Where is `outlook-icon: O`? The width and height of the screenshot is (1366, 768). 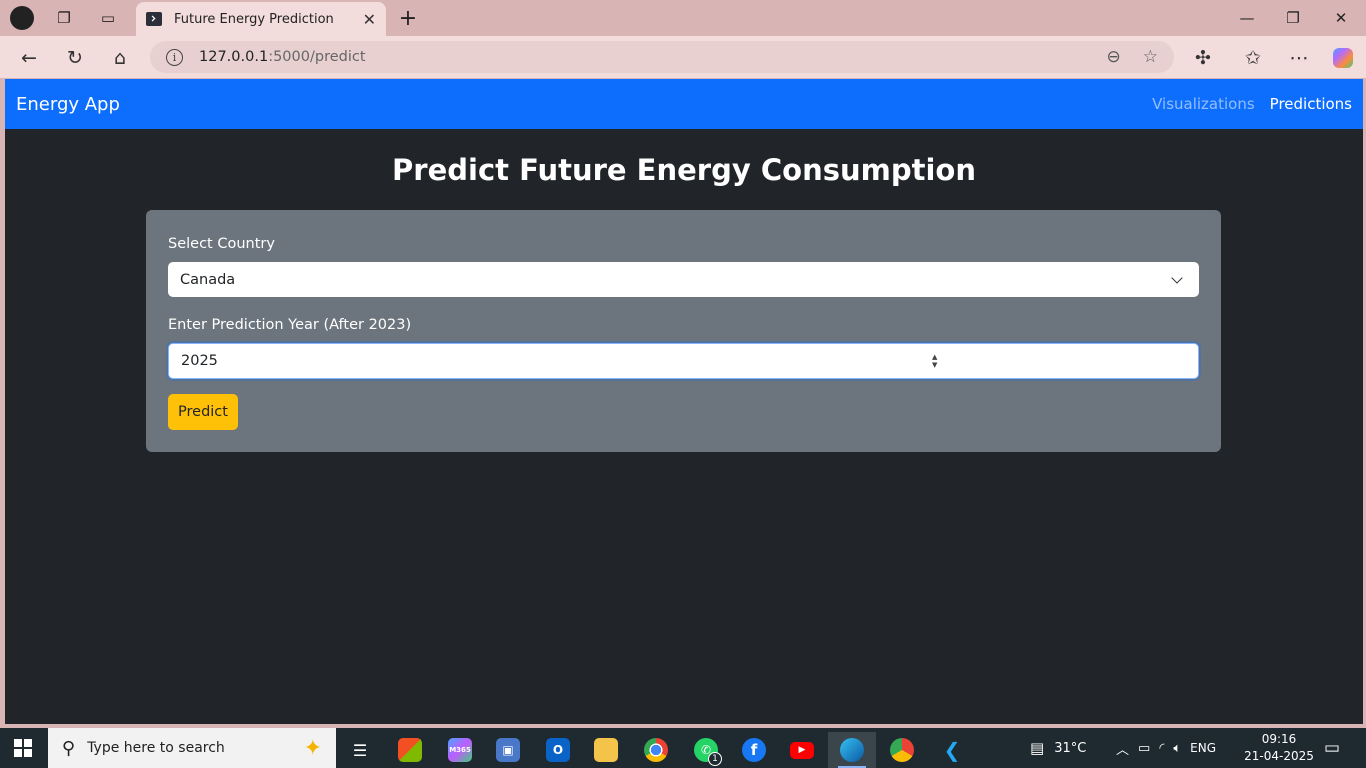
outlook-icon: O is located at coordinates (558, 750).